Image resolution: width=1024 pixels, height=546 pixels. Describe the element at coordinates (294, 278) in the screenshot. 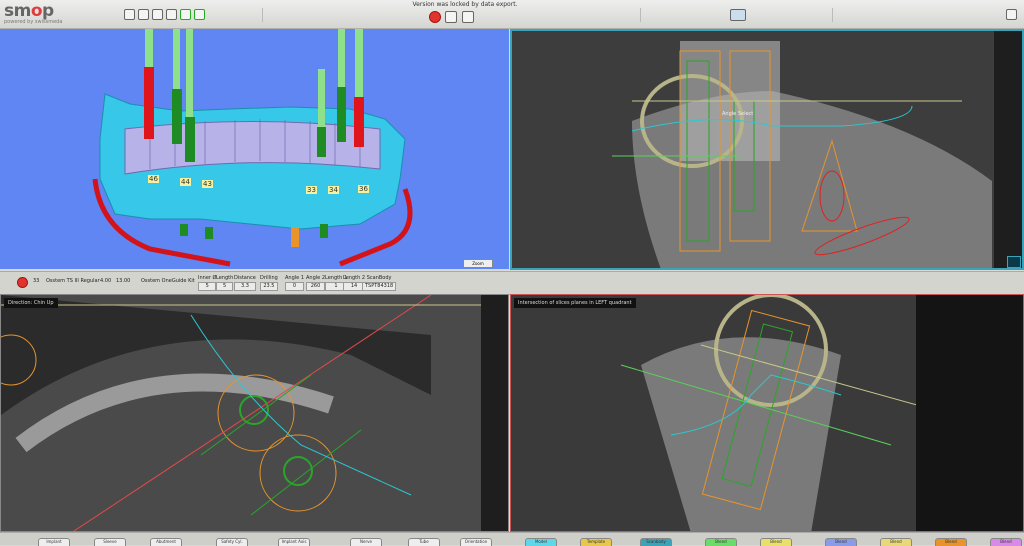

I see `param-label: Angle 1` at that location.